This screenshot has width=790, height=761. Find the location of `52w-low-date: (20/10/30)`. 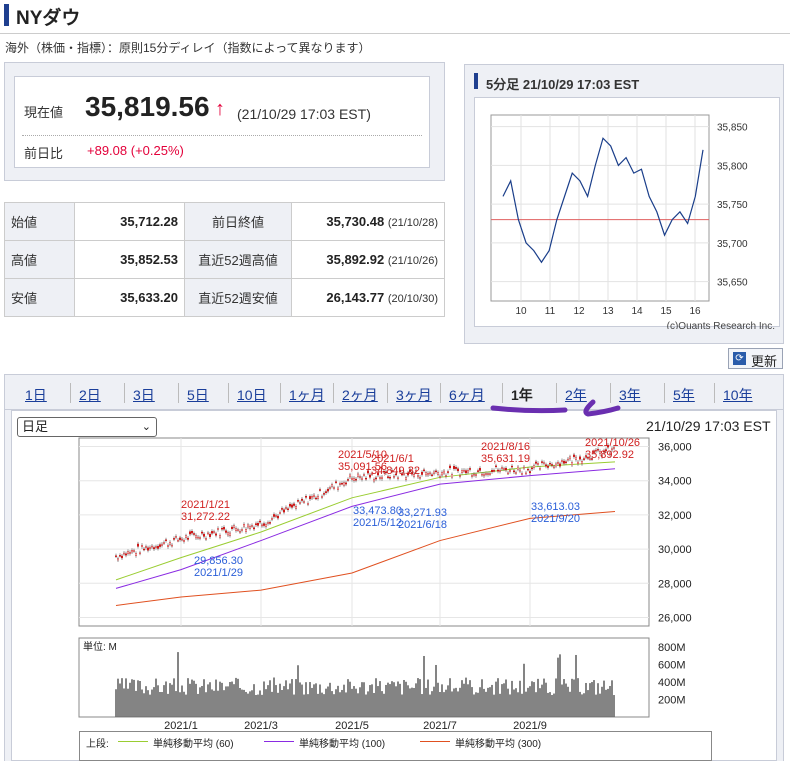

52w-low-date: (20/10/30) is located at coordinates (412, 299).